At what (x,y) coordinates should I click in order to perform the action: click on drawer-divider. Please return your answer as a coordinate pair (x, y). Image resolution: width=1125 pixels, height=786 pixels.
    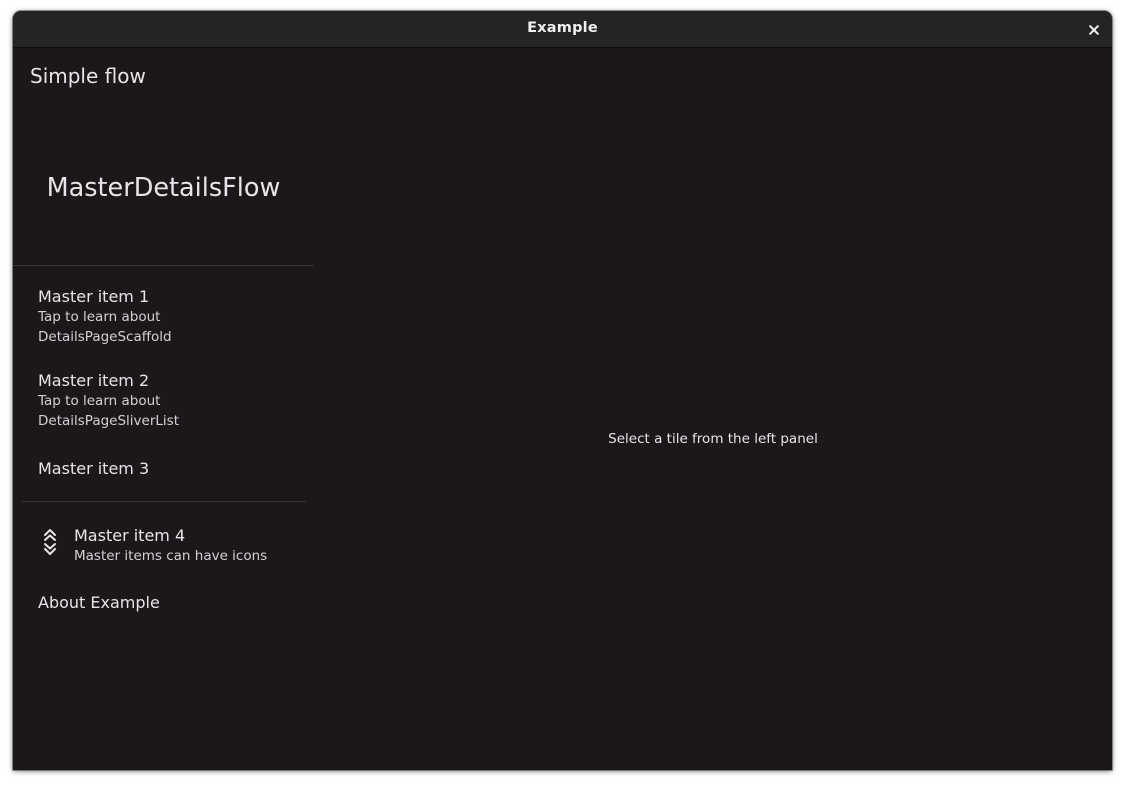
    Looking at the image, I should click on (164, 501).